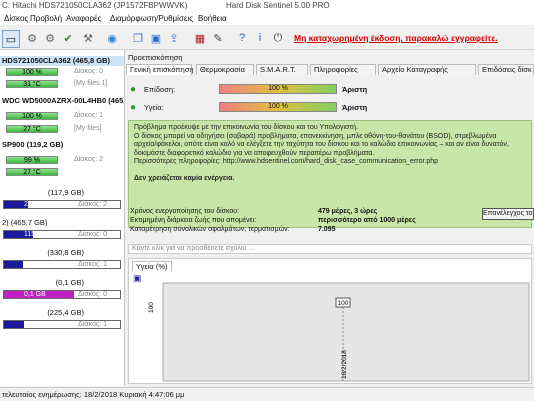  I want to click on stat-value: 7.095, so click(327, 229).